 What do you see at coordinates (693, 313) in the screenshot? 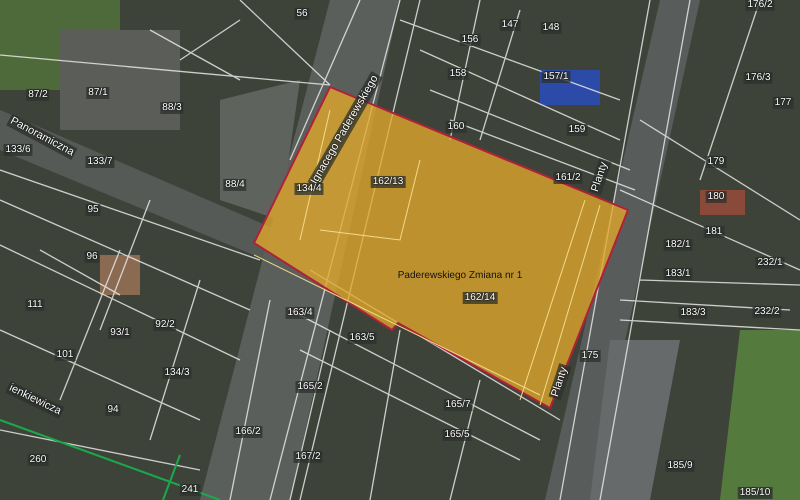
I see `parcel-number: 183/3` at bounding box center [693, 313].